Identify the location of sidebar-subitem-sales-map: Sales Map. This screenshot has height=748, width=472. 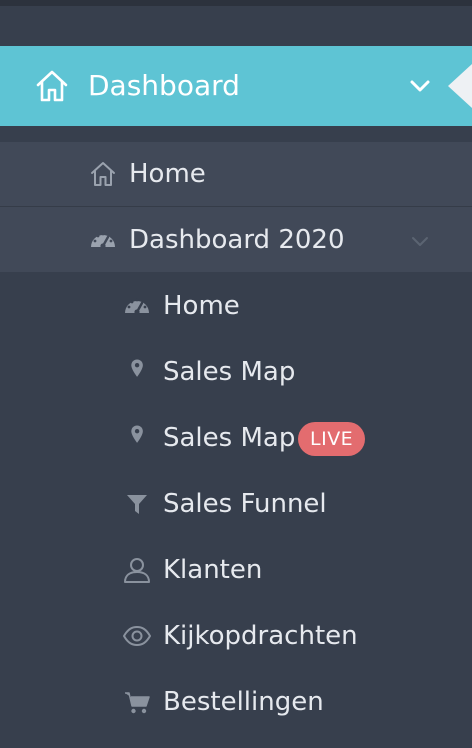
(236, 372).